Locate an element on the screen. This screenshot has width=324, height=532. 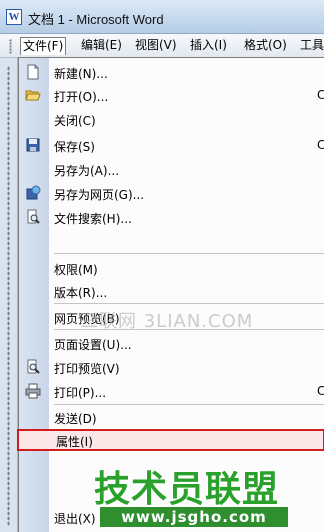
menu-item-label: 退出(X) is located at coordinates (75, 519).